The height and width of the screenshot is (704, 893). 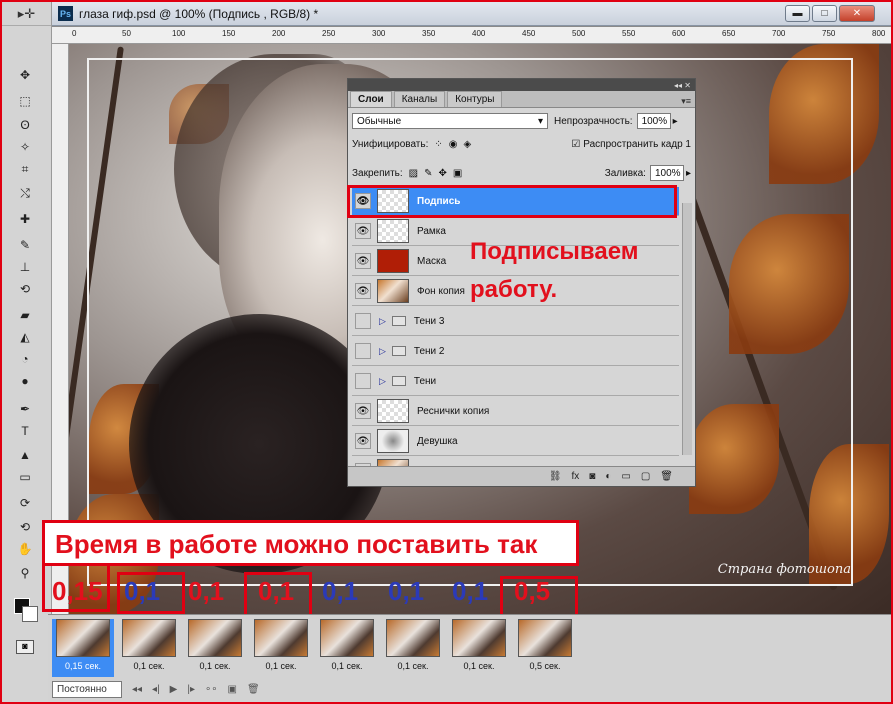 What do you see at coordinates (25, 125) in the screenshot?
I see `lasso-tool-icon: ʘ` at bounding box center [25, 125].